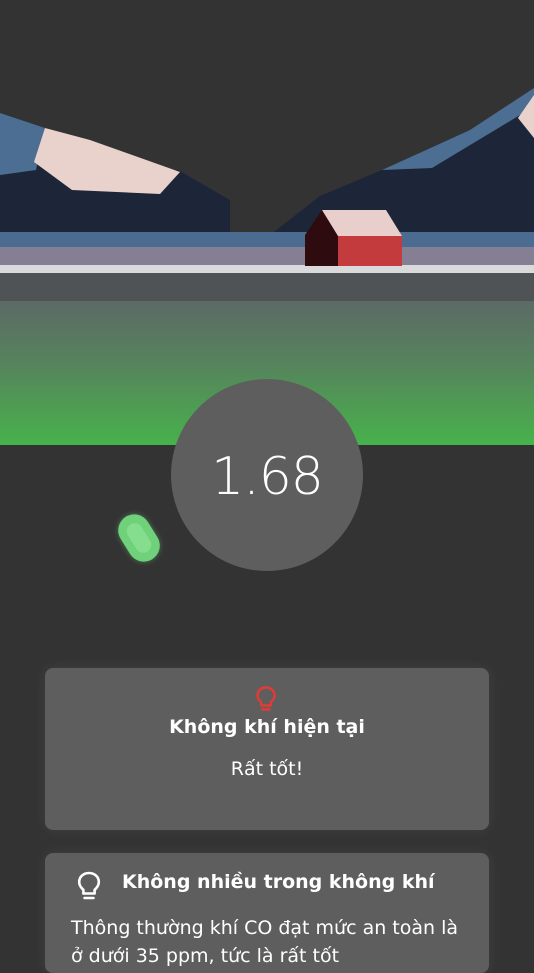 The image size is (534, 973). I want to click on status-pill-indicator, so click(139, 538).